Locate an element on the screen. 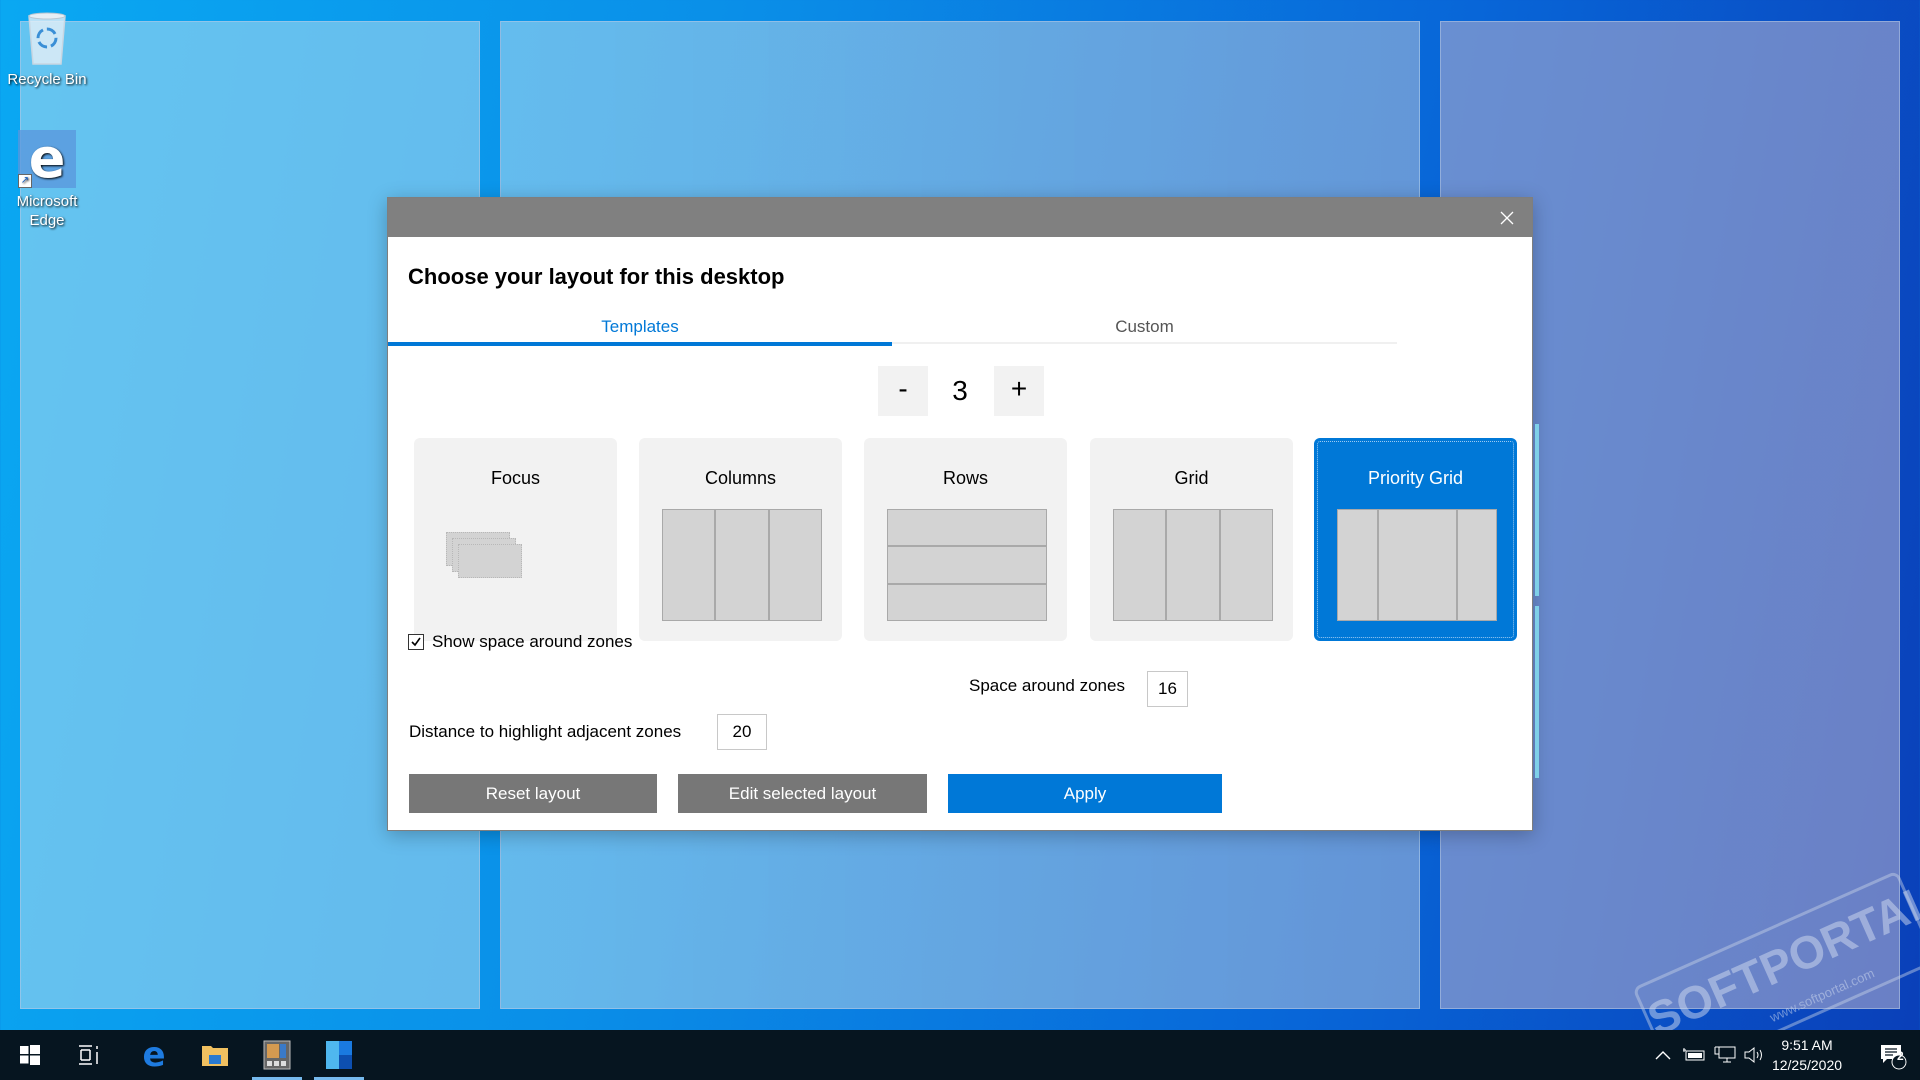 The width and height of the screenshot is (1920, 1080). folder-icon is located at coordinates (215, 1056).